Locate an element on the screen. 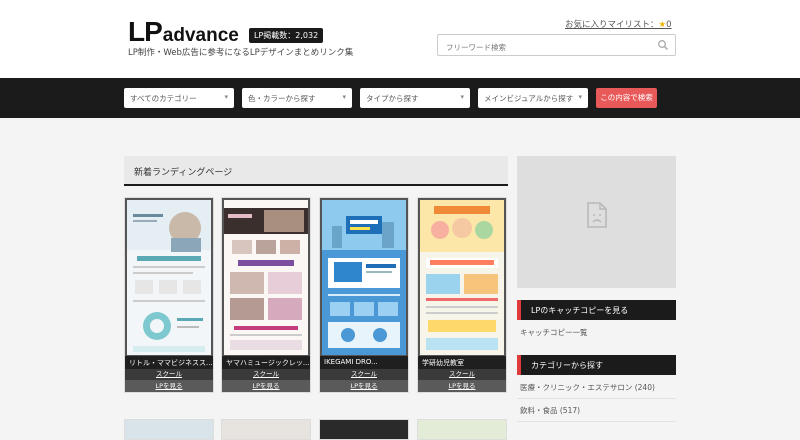  broken-image-icon is located at coordinates (597, 215).